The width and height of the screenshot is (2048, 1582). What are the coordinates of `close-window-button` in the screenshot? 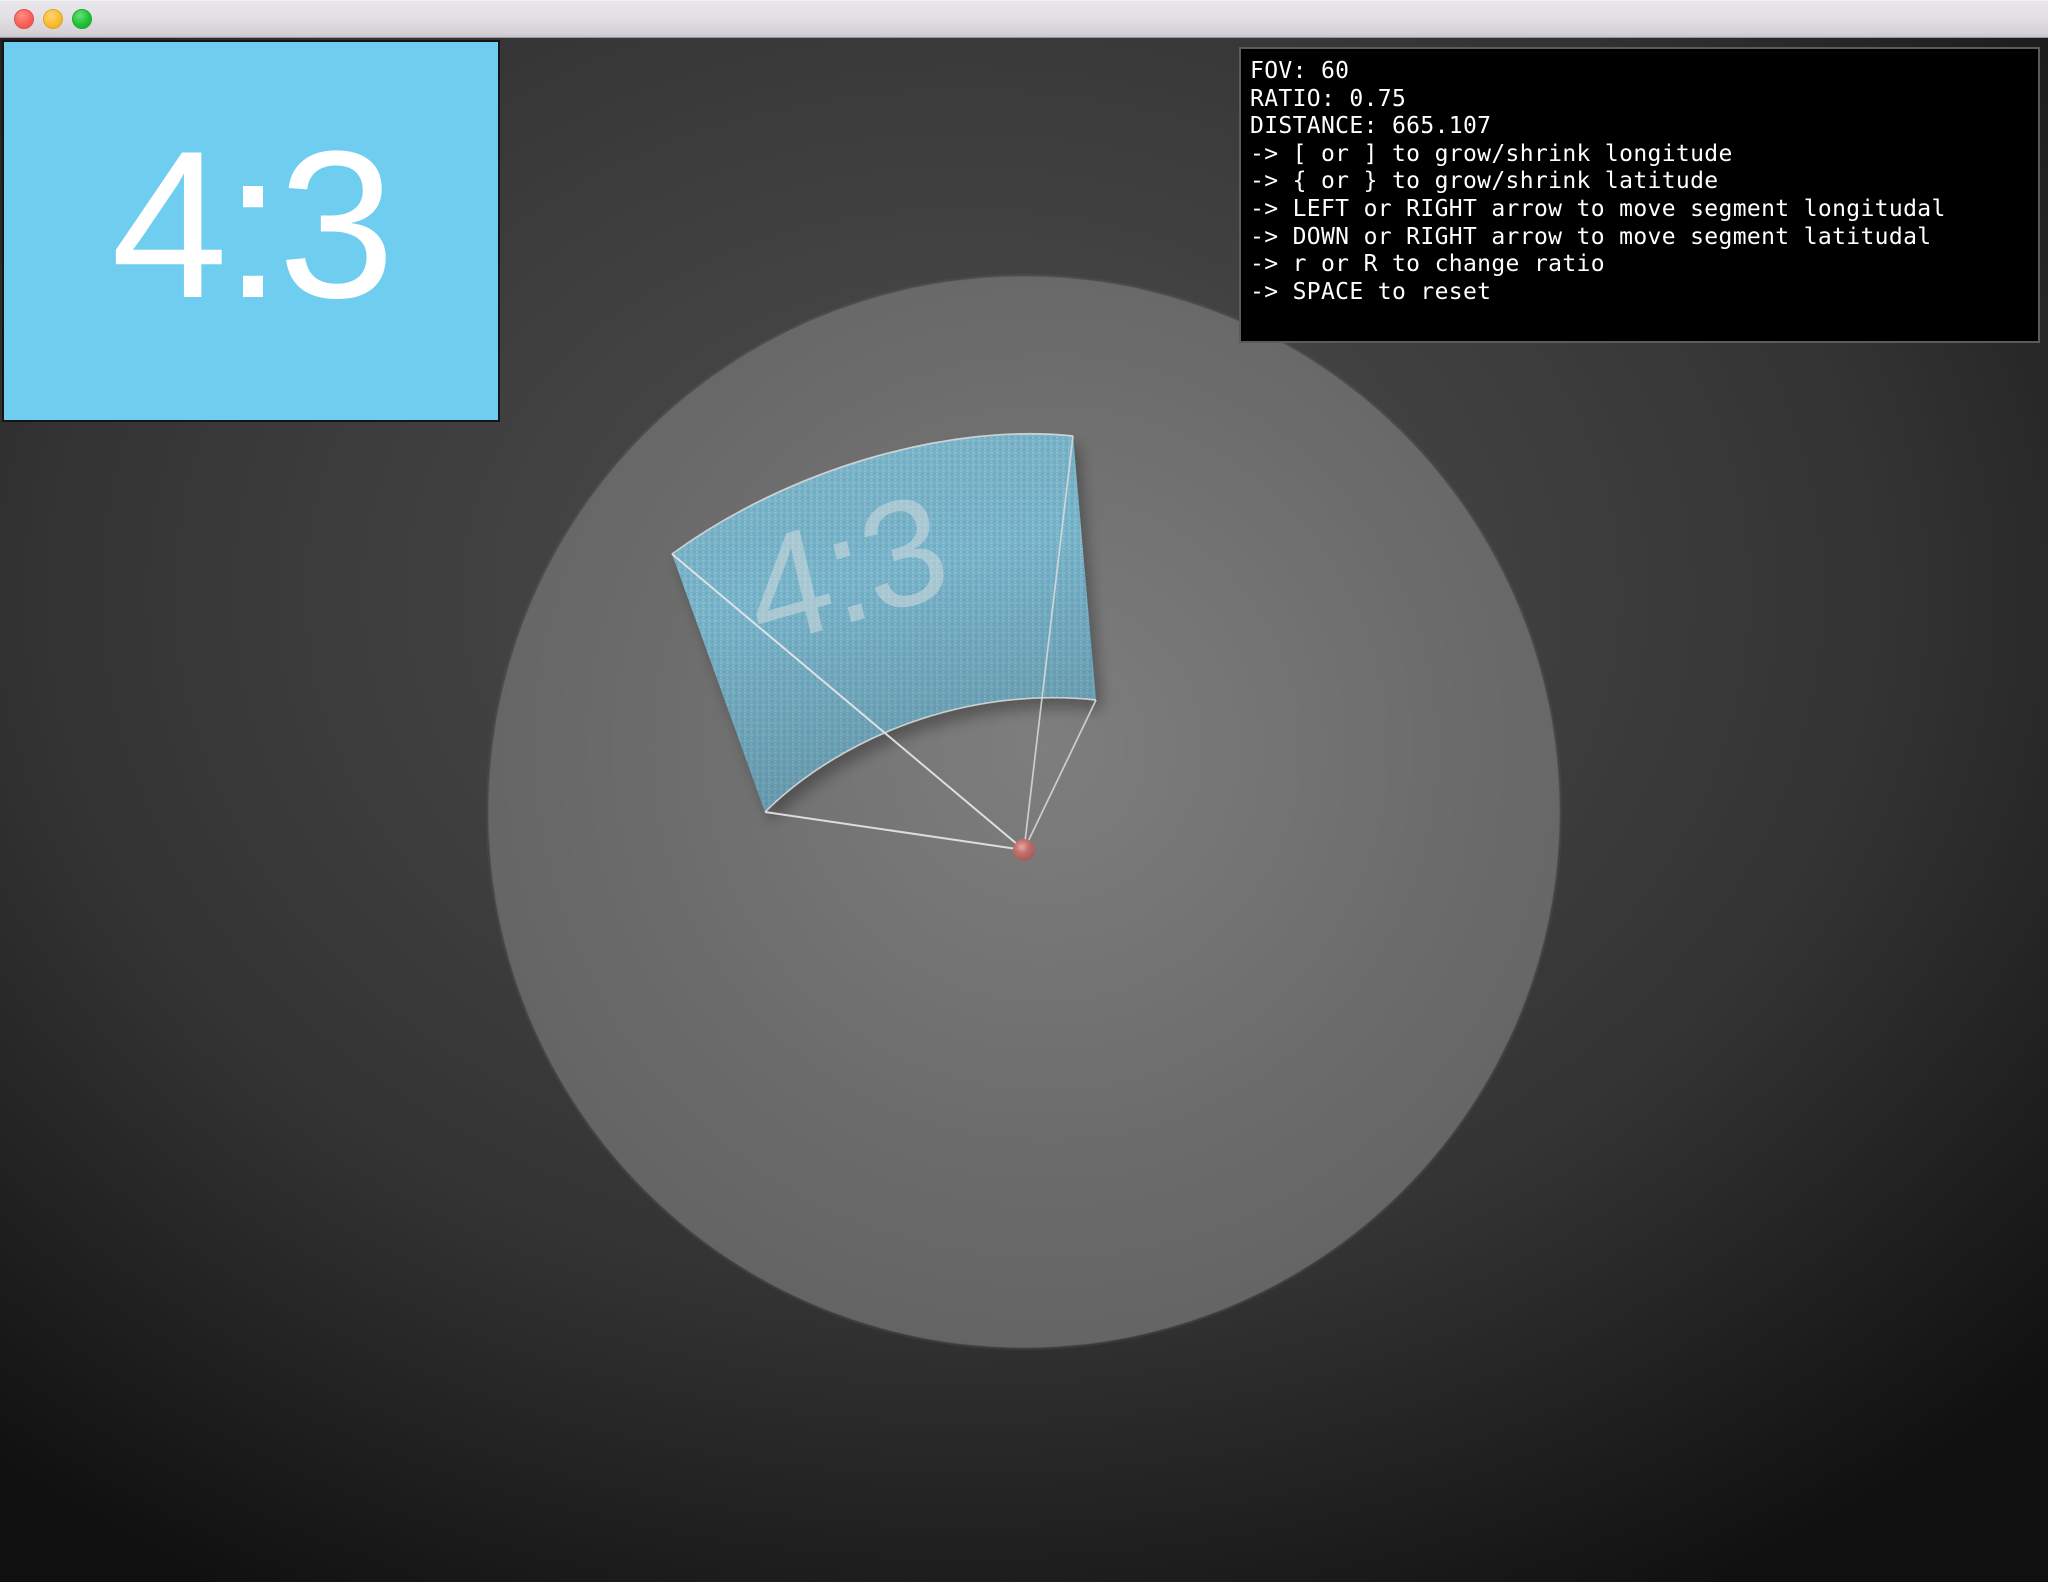 It's located at (24, 19).